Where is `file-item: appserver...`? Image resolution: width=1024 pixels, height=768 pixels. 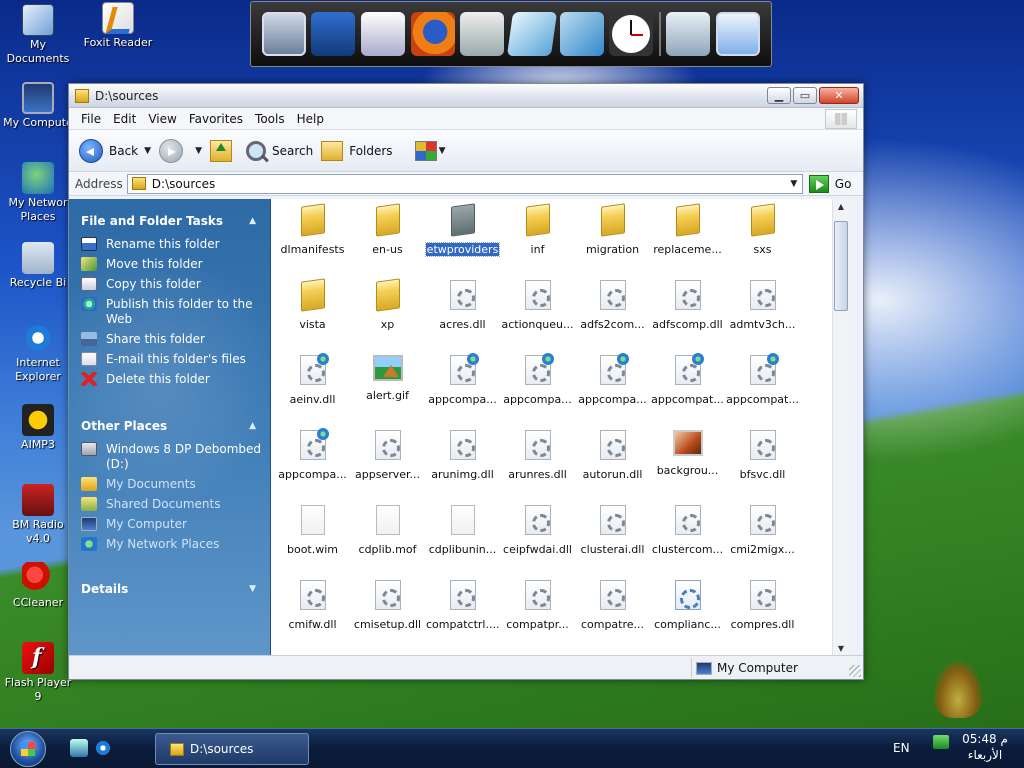 file-item: appserver... is located at coordinates (387, 461).